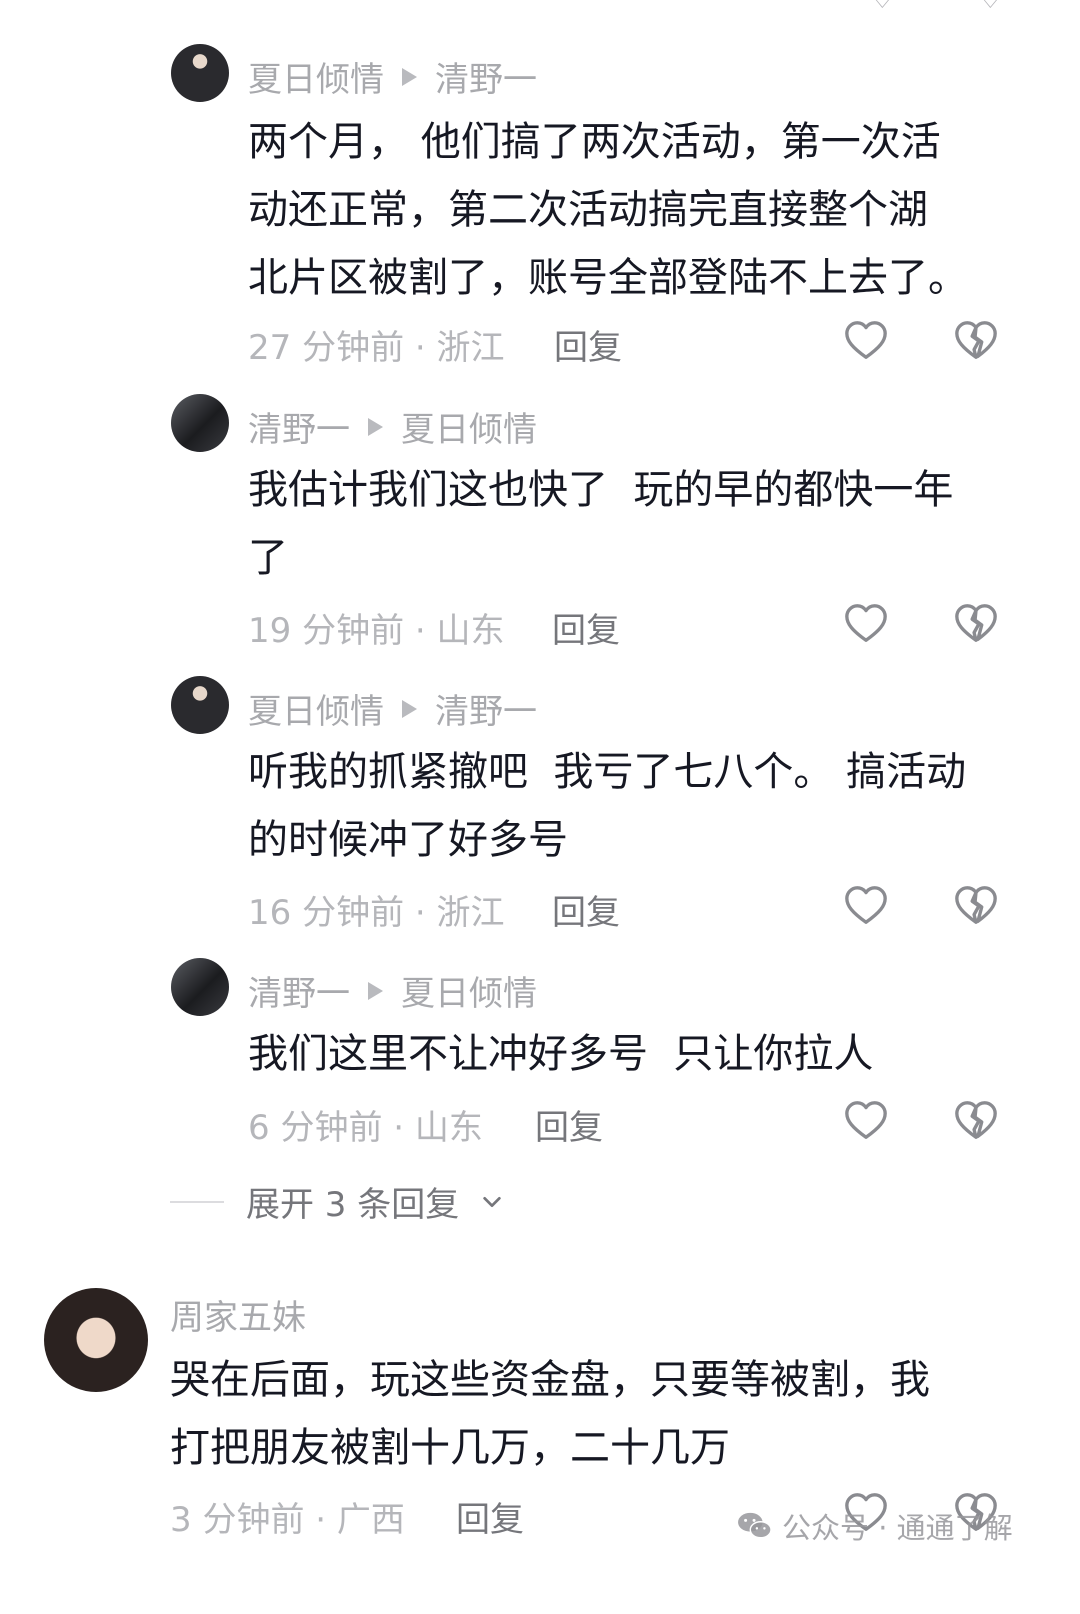 The image size is (1080, 1614). I want to click on comment-text: 我估计我们这也快了 玩的早的都快一年 了, so click(601, 524).